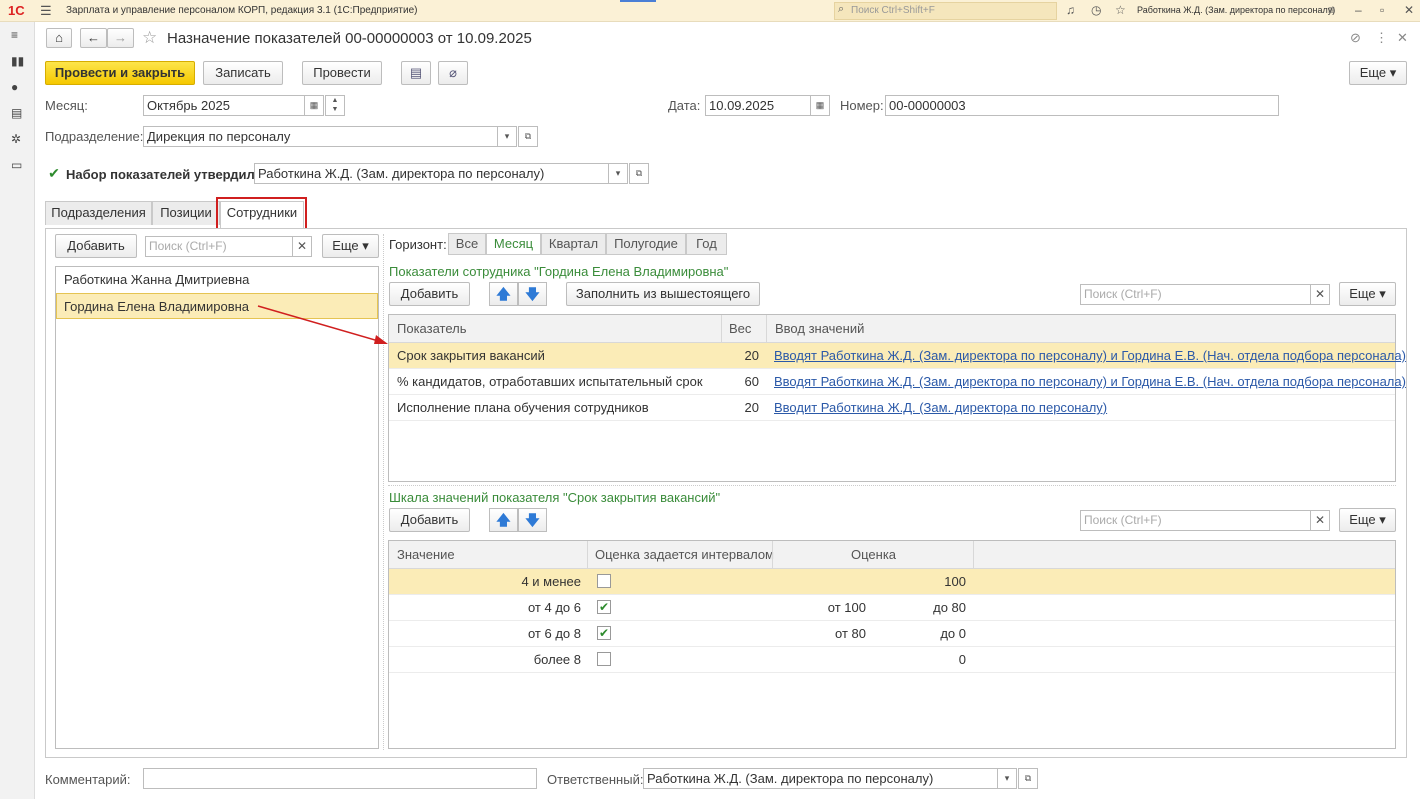 This screenshot has height=799, width=1420. I want to click on bell-icon: ♫, so click(1070, 10).